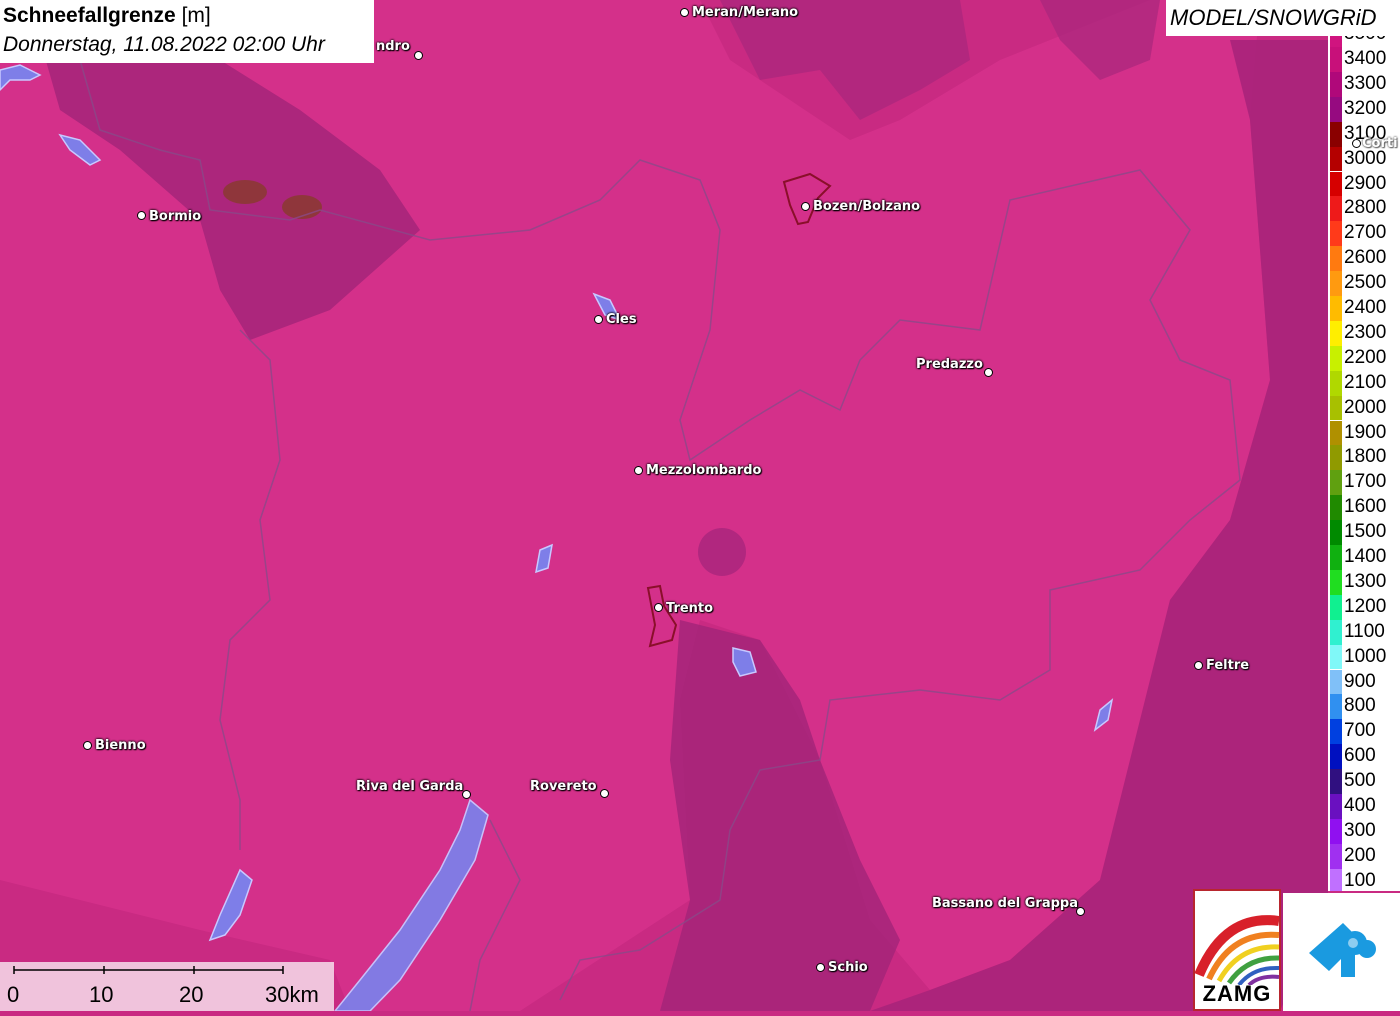  Describe the element at coordinates (89, 15) in the screenshot. I see `parameter-name: Schneefallgrenze` at that location.